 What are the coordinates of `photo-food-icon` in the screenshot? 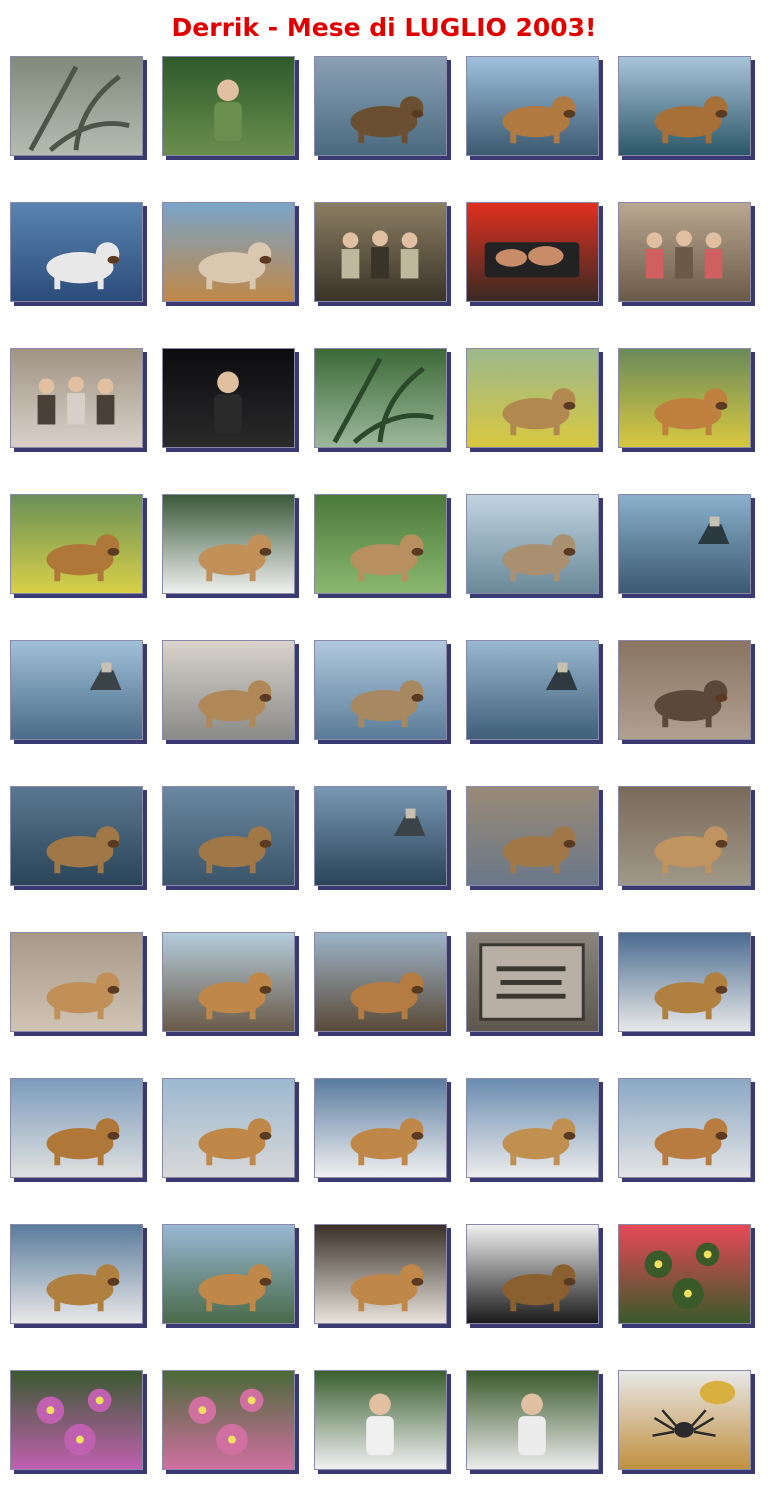 It's located at (532, 252).